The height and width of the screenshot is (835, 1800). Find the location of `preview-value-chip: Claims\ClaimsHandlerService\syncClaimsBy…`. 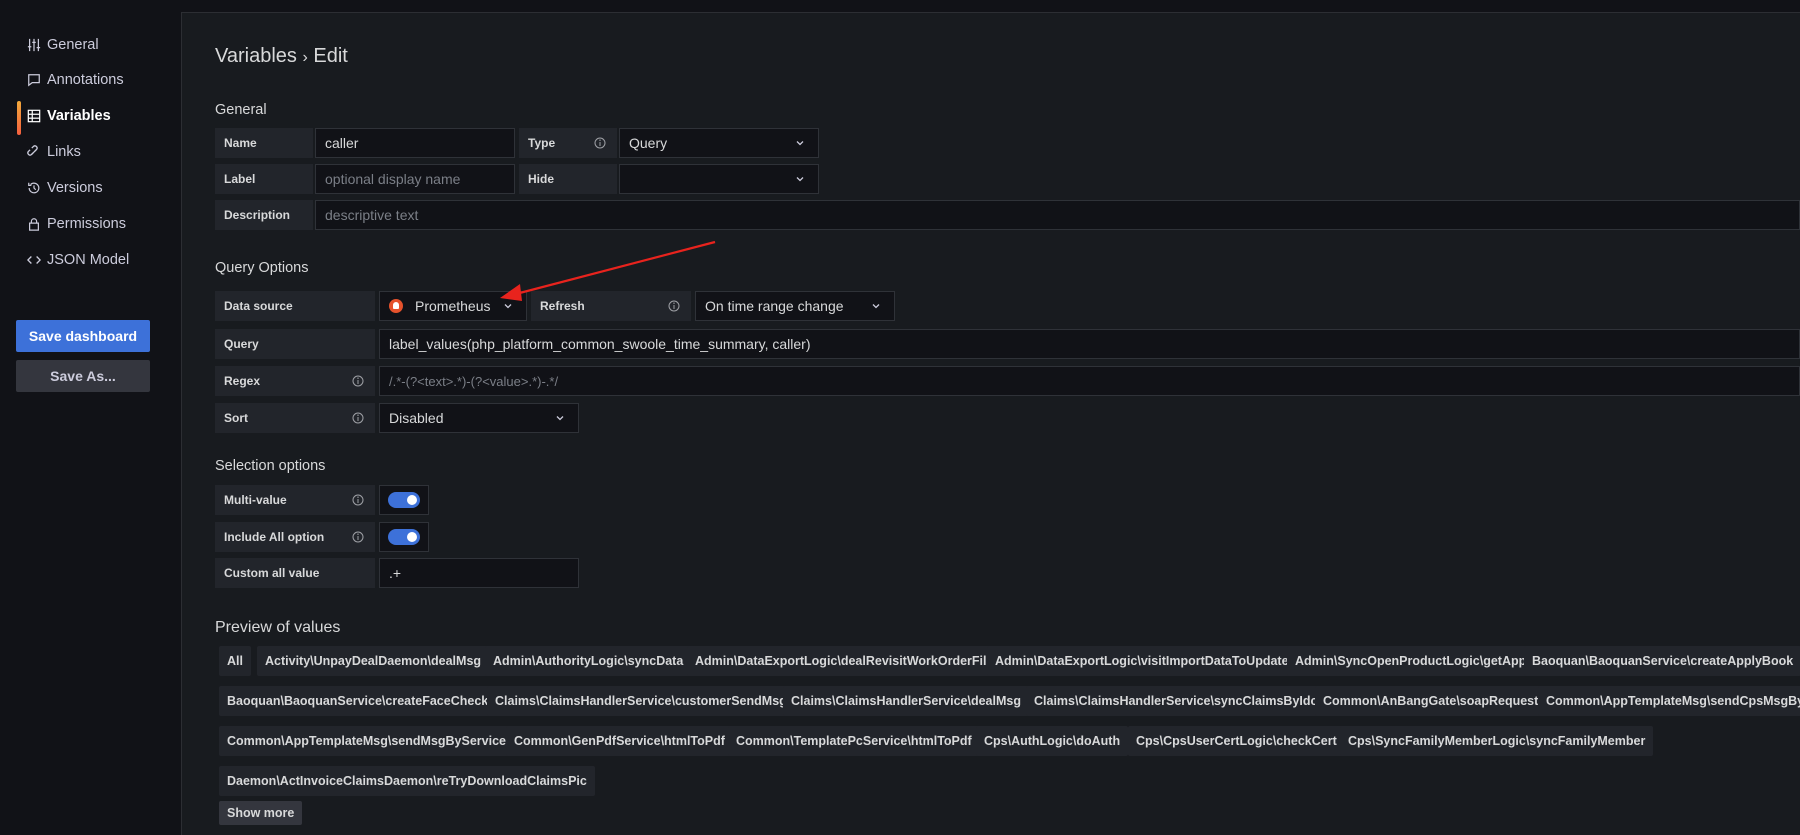

preview-value-chip: Claims\ClaimsHandlerService\syncClaimsBy… is located at coordinates (1176, 701).